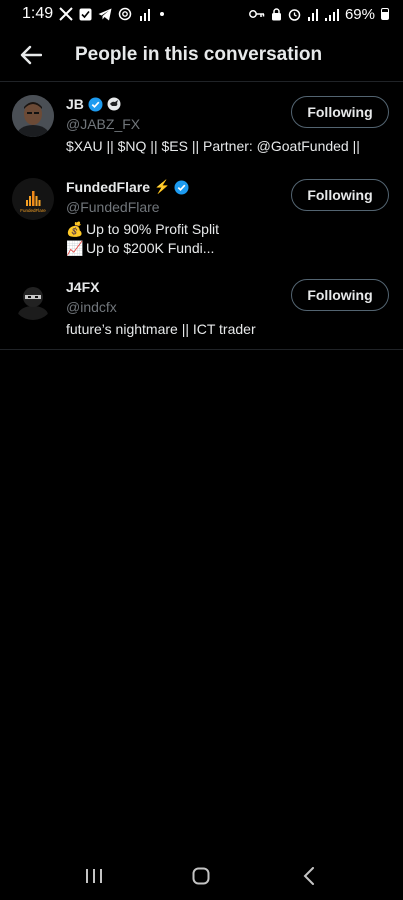 The height and width of the screenshot is (900, 403). I want to click on rhino-badge-icon, so click(114, 104).